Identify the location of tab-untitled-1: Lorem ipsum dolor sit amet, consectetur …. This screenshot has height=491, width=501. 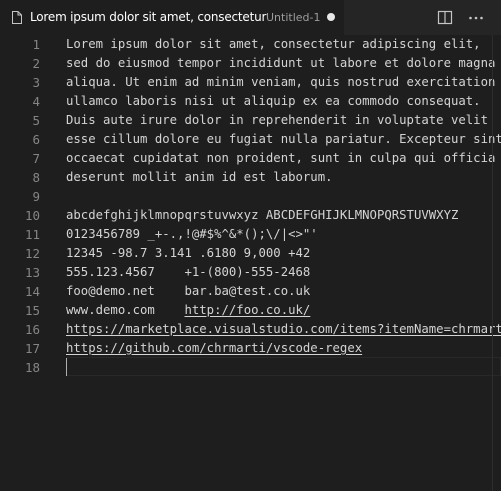
(172, 17).